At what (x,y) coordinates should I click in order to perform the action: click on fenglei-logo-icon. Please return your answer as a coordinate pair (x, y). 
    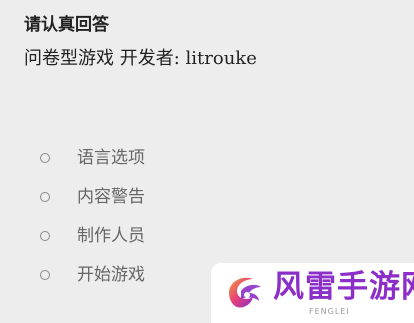
    Looking at the image, I should click on (245, 292).